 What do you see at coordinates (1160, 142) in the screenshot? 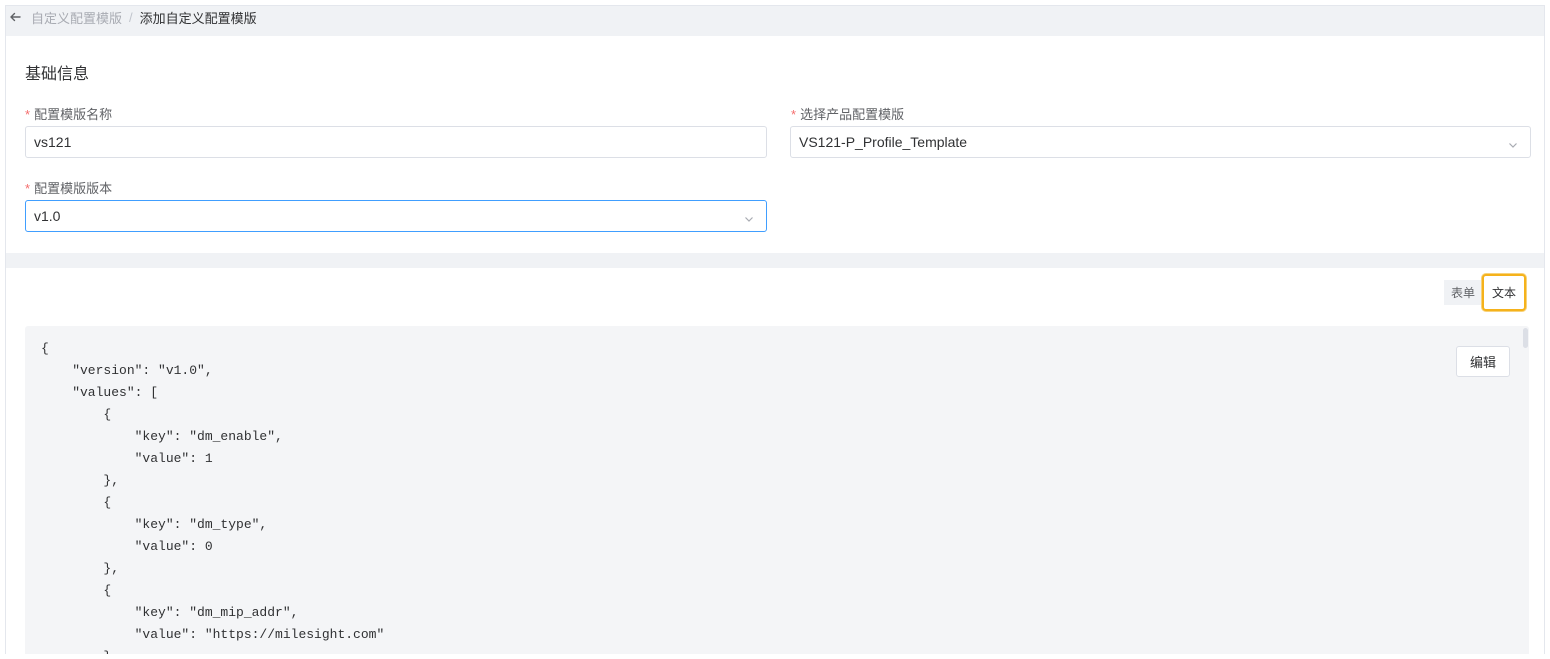
I see `product-template-select: VS121-P_Profile_Template` at bounding box center [1160, 142].